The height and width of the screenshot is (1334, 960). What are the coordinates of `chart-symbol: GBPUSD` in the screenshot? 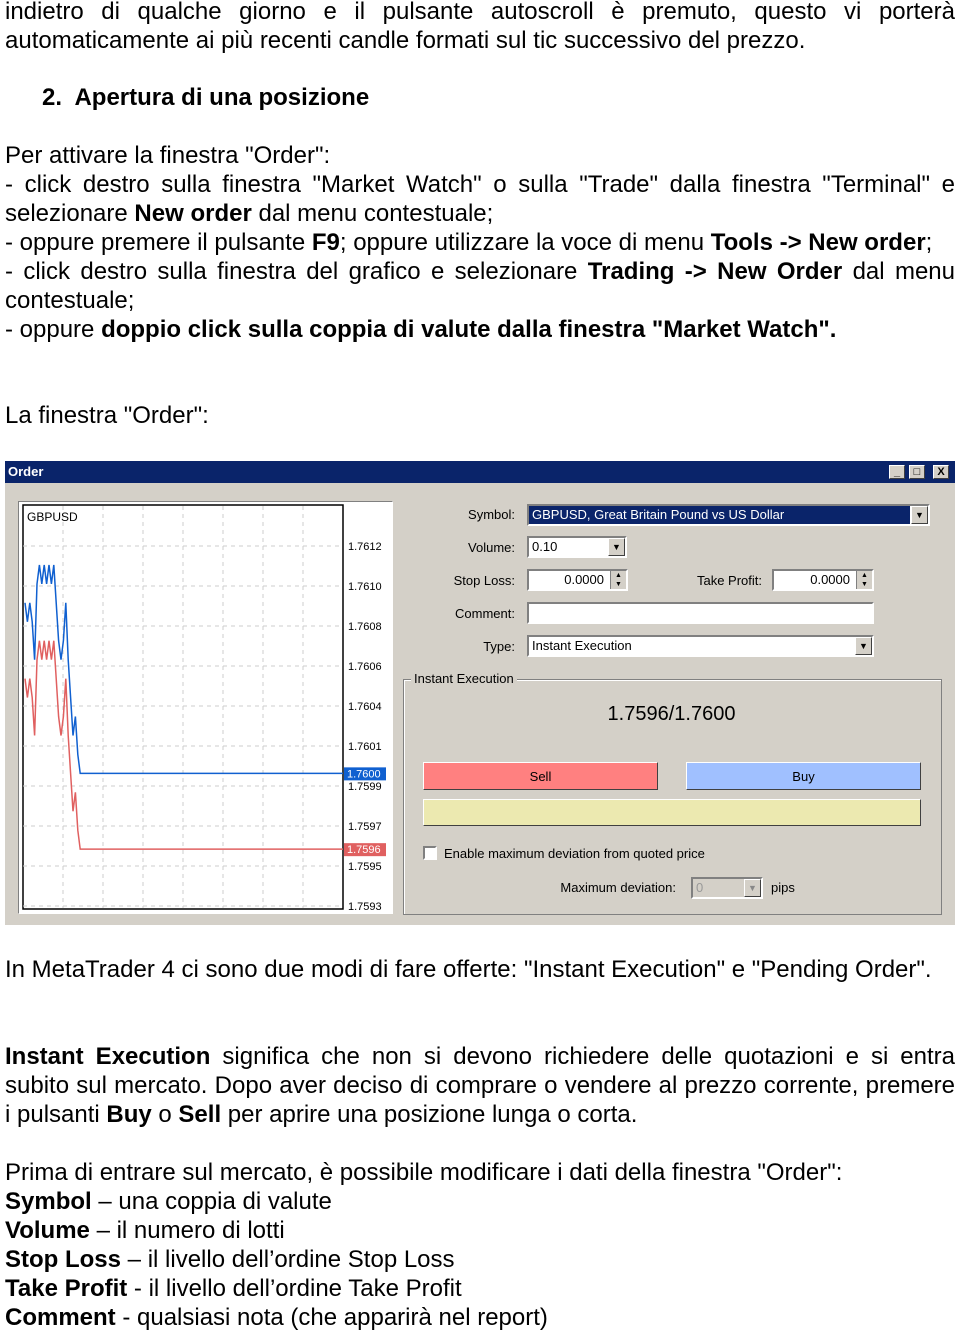 It's located at (52, 517).